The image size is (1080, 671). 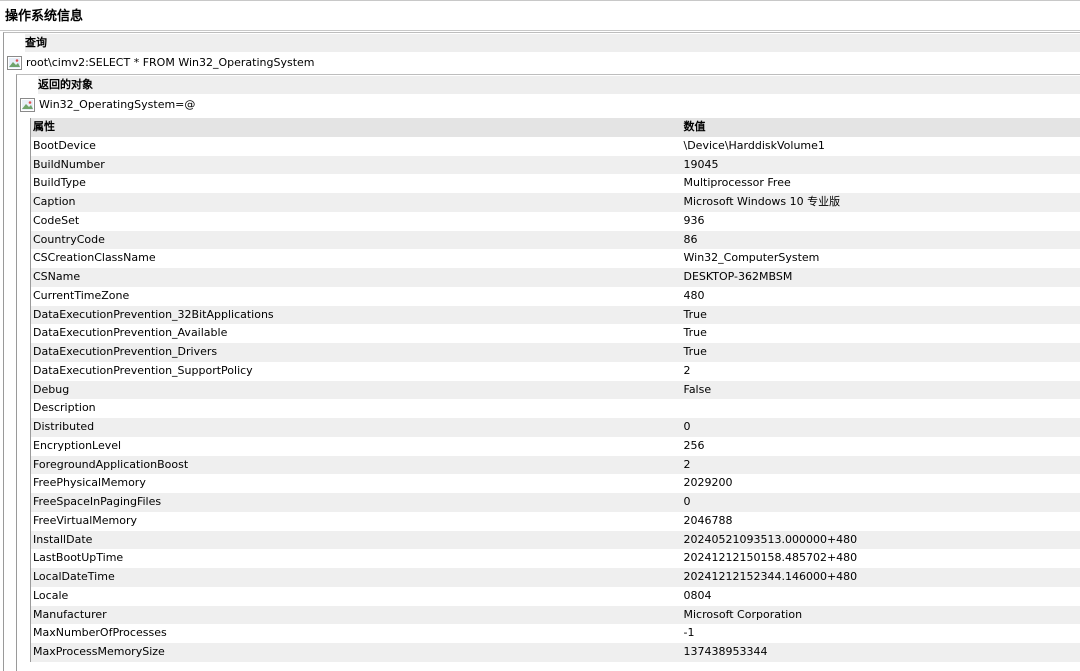 I want to click on table-row: DataExecutionPrevention_DriversTrue, so click(x=555, y=352).